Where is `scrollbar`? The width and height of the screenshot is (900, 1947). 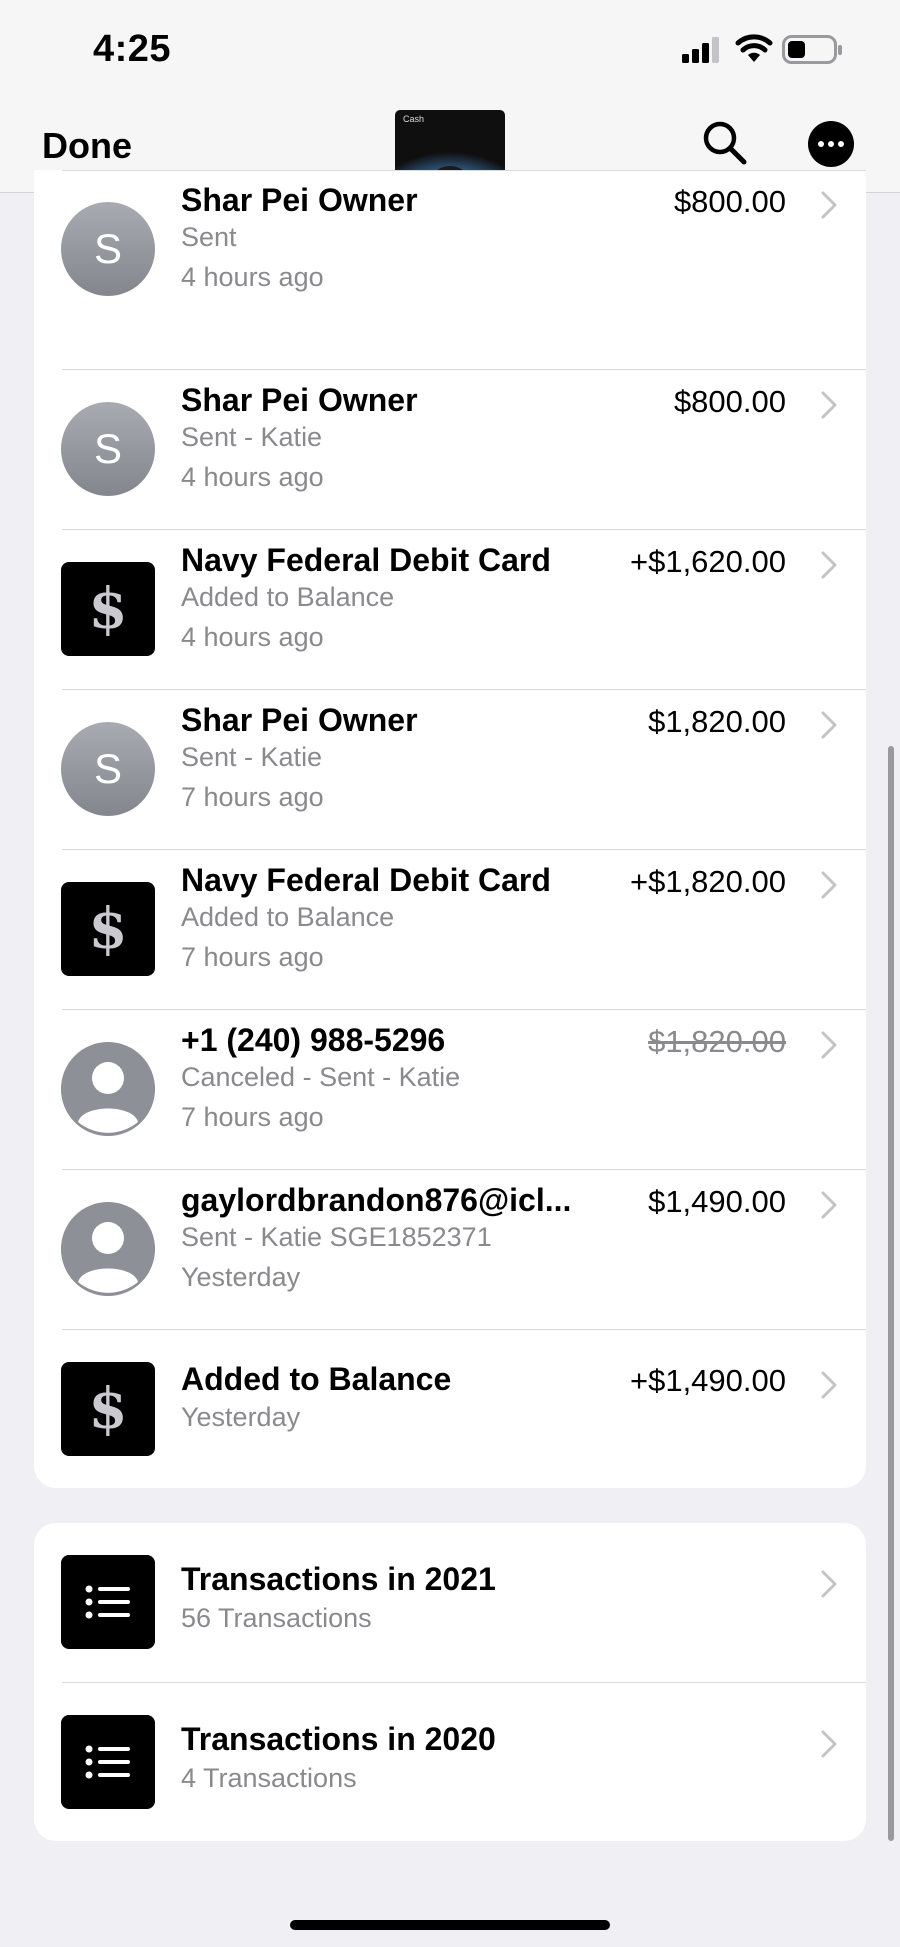
scrollbar is located at coordinates (891, 1293).